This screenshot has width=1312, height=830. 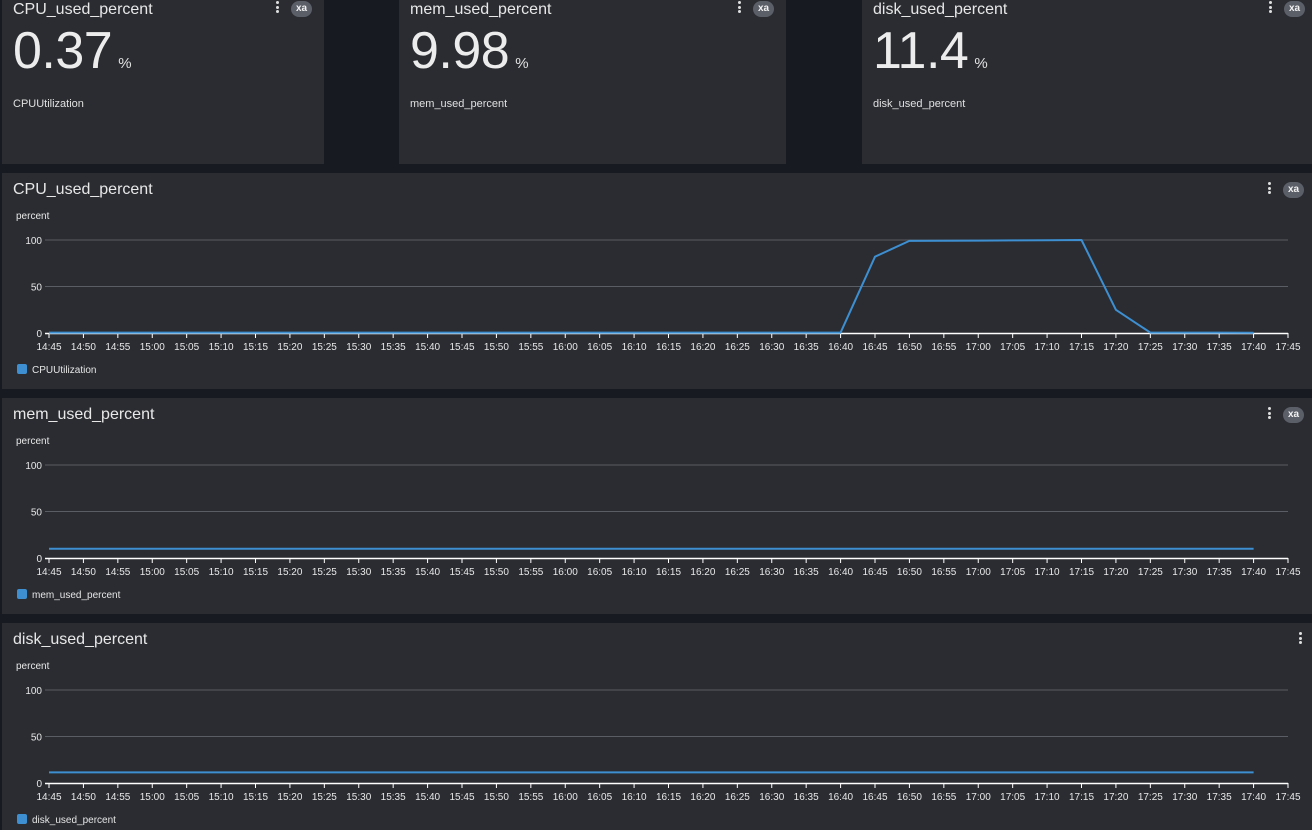 I want to click on legend-item: CPUUtilization, so click(x=56, y=370).